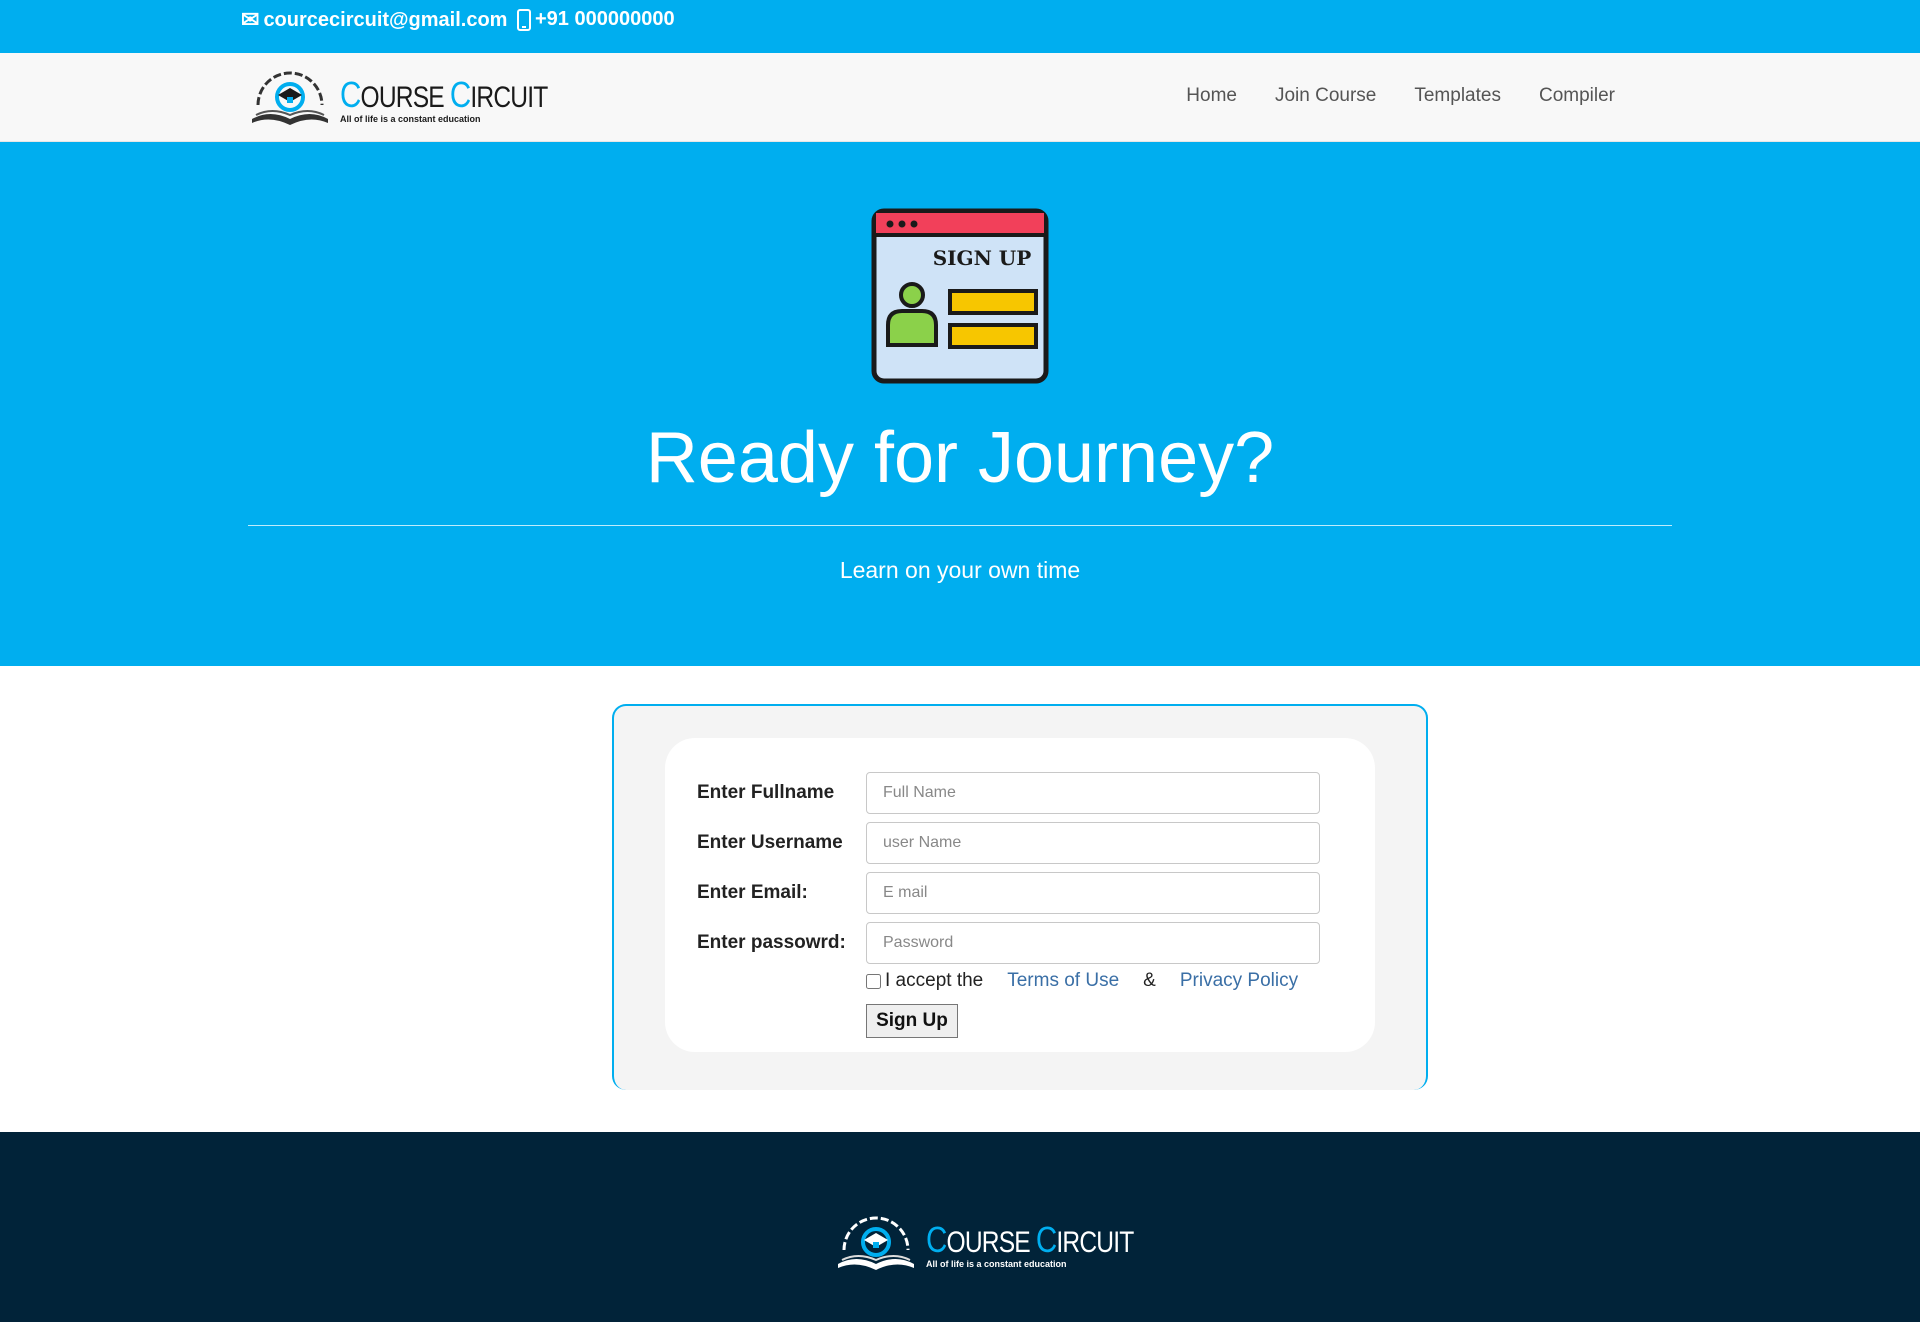  Describe the element at coordinates (960, 296) in the screenshot. I see `signup-illustration-icon: SIGN UP` at that location.